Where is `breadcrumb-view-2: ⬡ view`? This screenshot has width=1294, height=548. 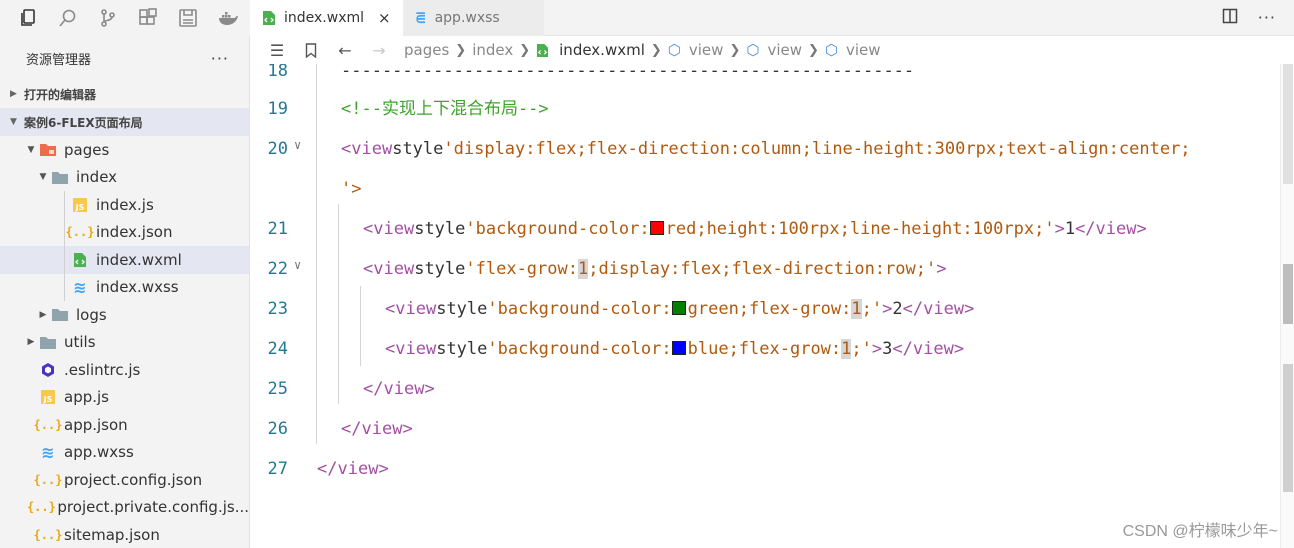 breadcrumb-view-2: ⬡ view is located at coordinates (774, 50).